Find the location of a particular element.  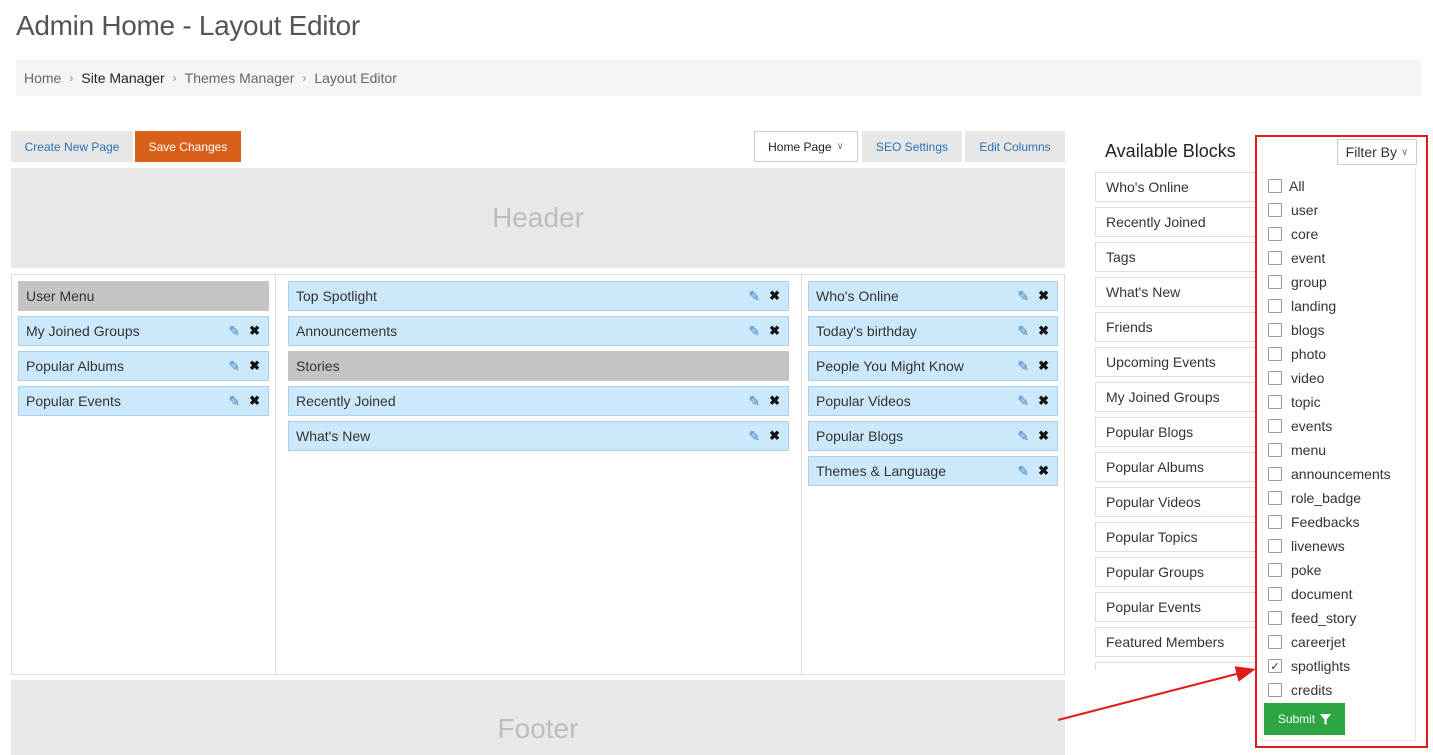

filter-option-group: group is located at coordinates (1337, 282).